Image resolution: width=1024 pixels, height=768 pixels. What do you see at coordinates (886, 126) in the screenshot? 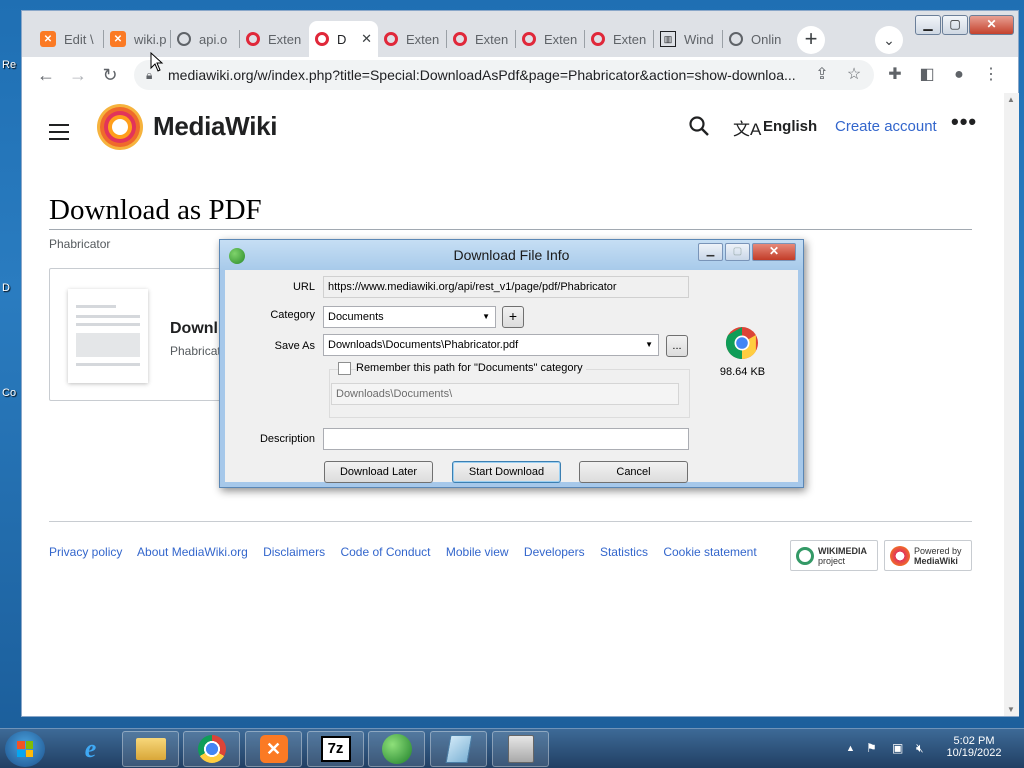
I see `create-account-link: Create account` at bounding box center [886, 126].